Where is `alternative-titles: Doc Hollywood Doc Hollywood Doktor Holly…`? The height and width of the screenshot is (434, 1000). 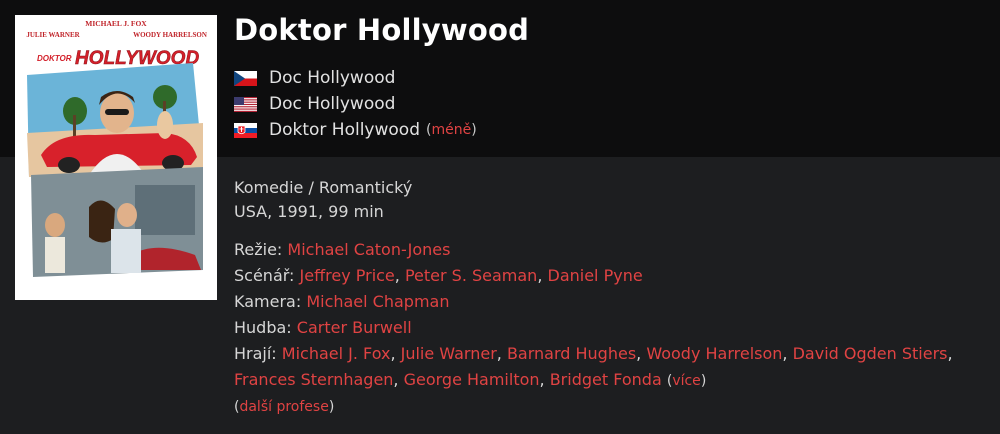 alternative-titles: Doc Hollywood Doc Hollywood Doktor Holly… is located at coordinates (355, 104).